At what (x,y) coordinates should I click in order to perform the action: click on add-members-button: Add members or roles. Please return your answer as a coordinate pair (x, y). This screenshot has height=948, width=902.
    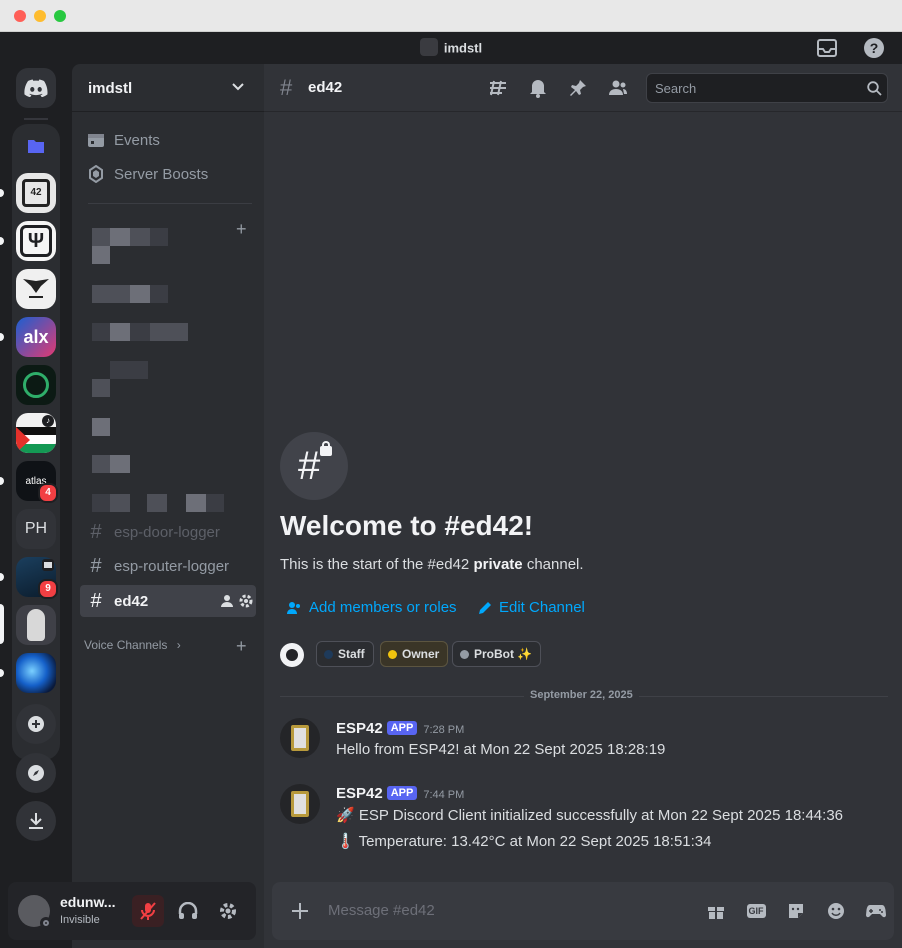
    Looking at the image, I should click on (371, 607).